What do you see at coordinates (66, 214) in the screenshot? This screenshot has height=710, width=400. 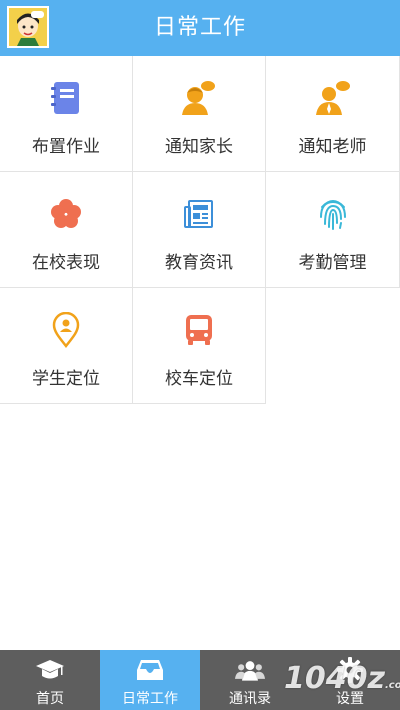 I see `flower-icon` at bounding box center [66, 214].